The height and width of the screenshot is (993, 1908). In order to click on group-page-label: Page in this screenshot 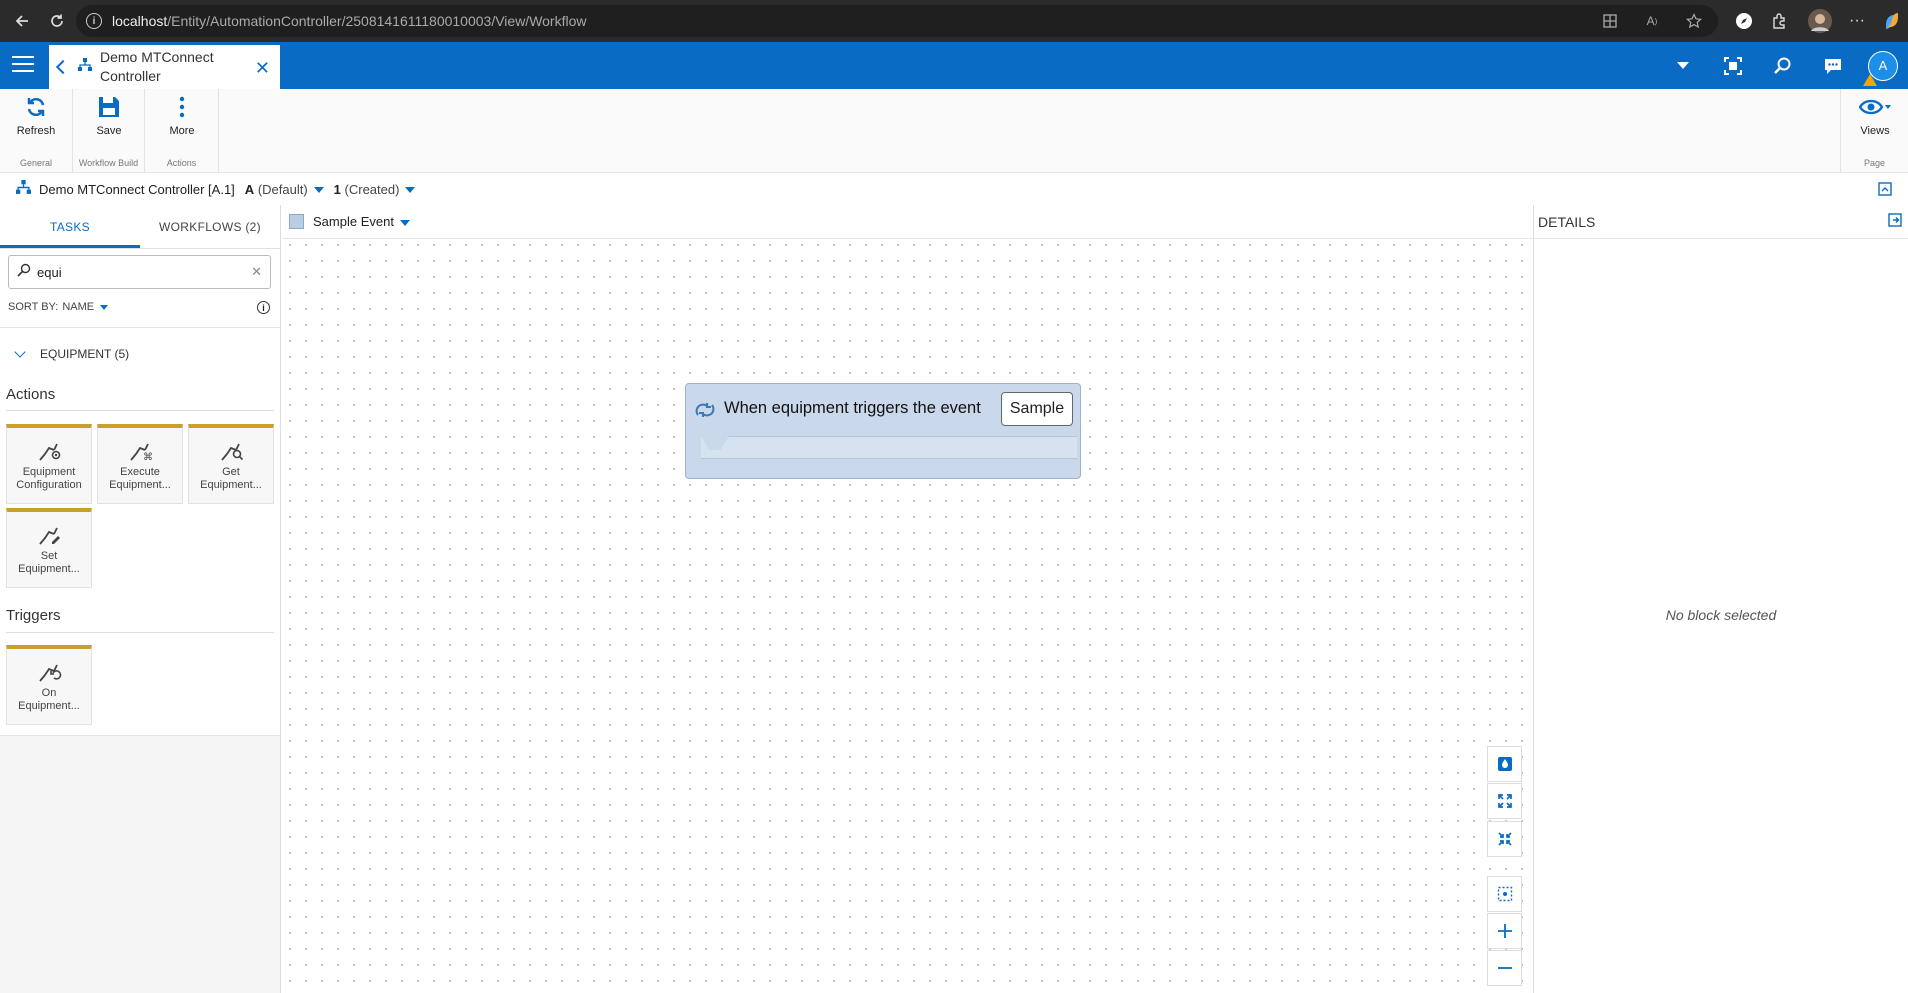, I will do `click(1874, 163)`.